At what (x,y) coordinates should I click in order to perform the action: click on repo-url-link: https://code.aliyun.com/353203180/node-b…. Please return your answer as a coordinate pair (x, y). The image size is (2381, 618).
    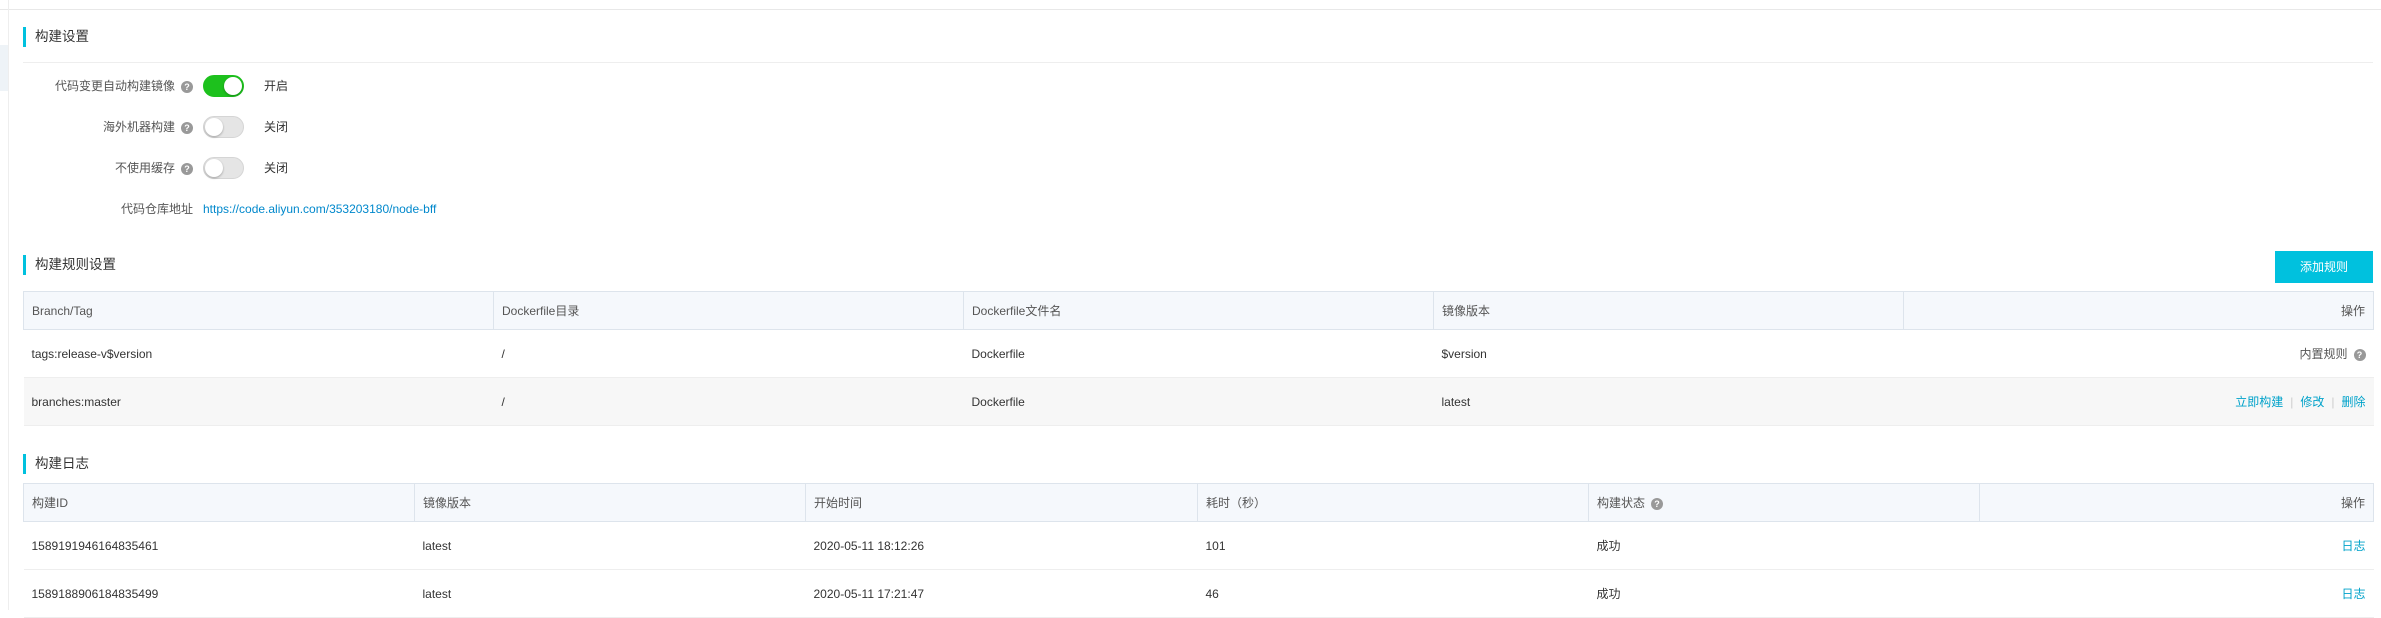
    Looking at the image, I should click on (319, 209).